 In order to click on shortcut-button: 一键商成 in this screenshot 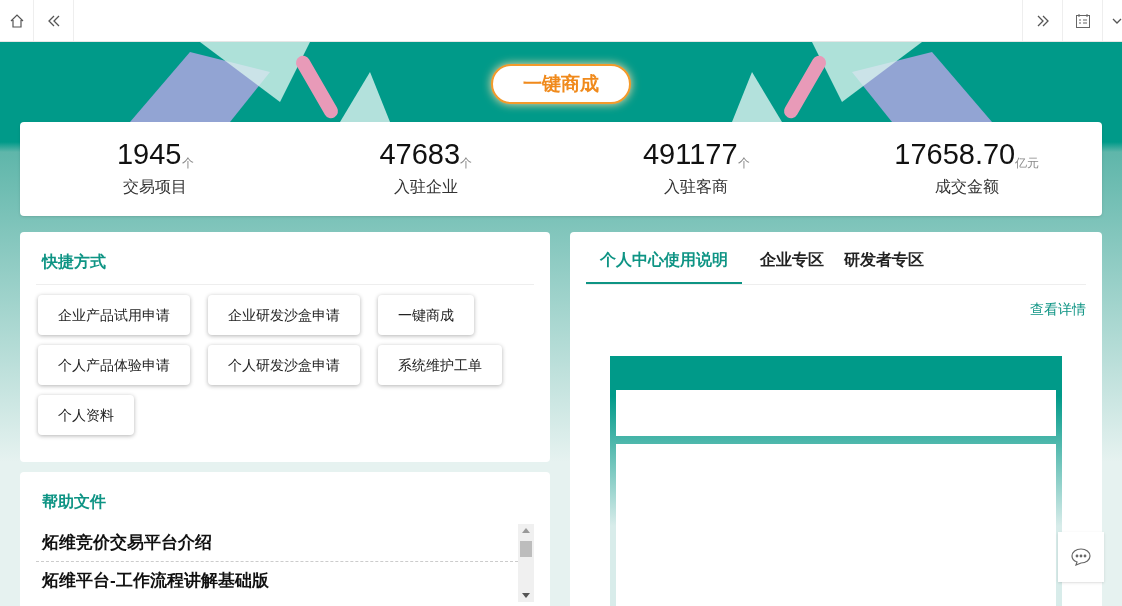, I will do `click(426, 315)`.